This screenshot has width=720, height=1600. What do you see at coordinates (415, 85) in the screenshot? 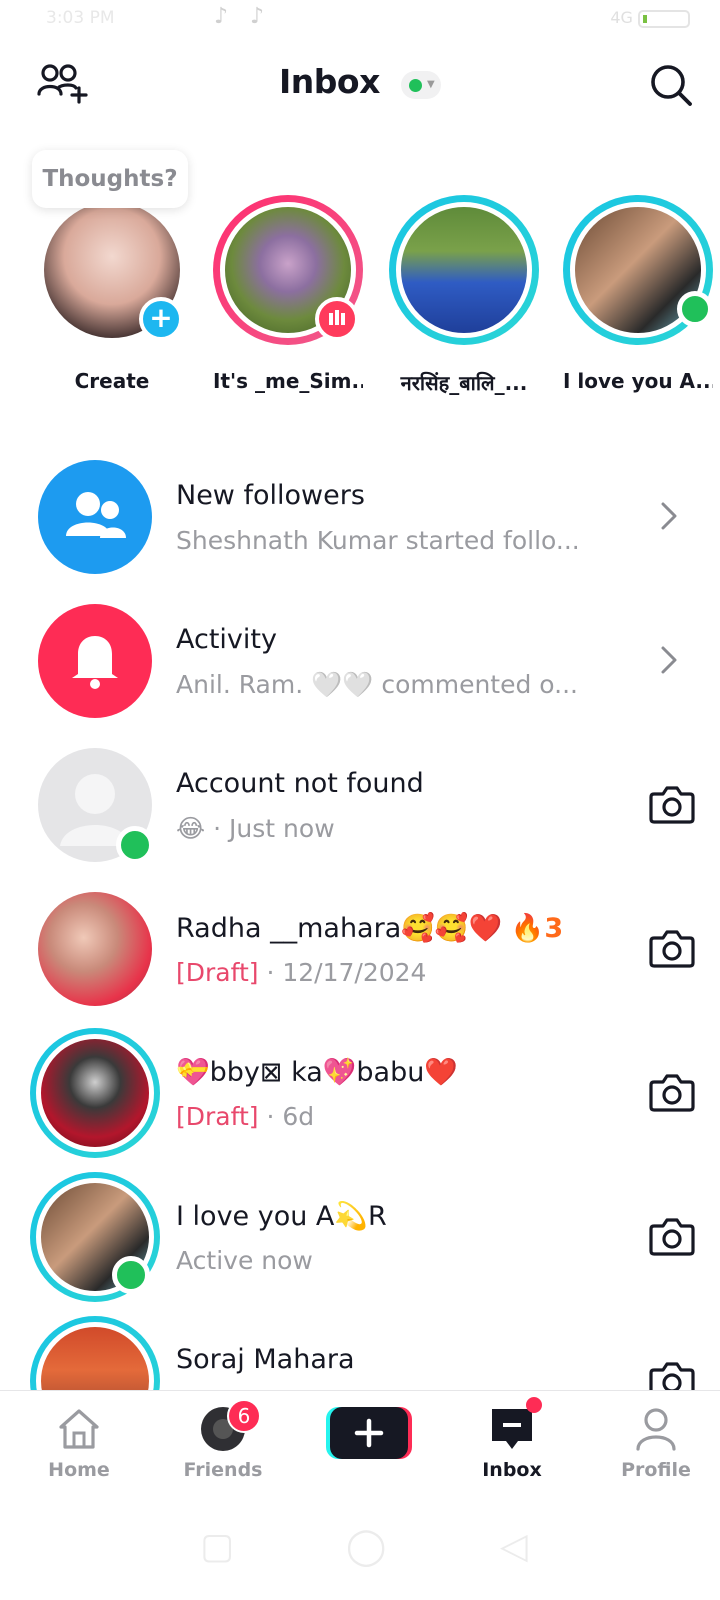
I see `online-dot-icon` at bounding box center [415, 85].